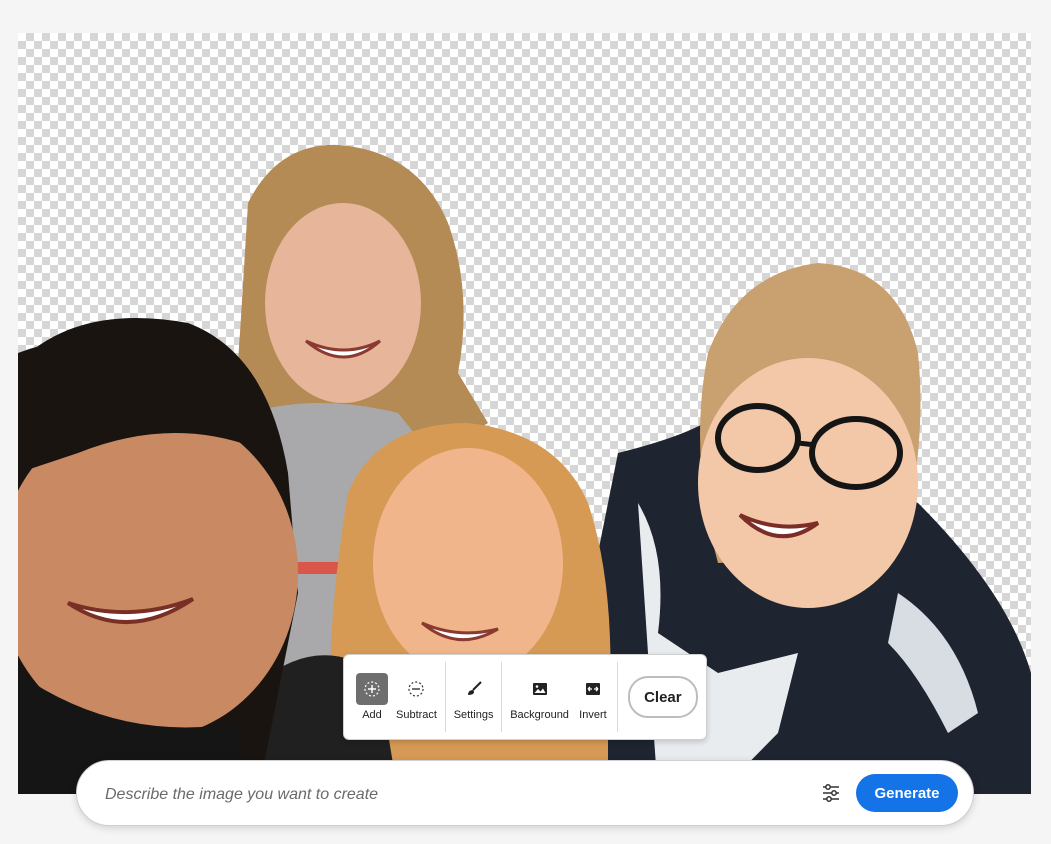 This screenshot has width=1051, height=844. What do you see at coordinates (539, 715) in the screenshot?
I see `background-tool-label: Background` at bounding box center [539, 715].